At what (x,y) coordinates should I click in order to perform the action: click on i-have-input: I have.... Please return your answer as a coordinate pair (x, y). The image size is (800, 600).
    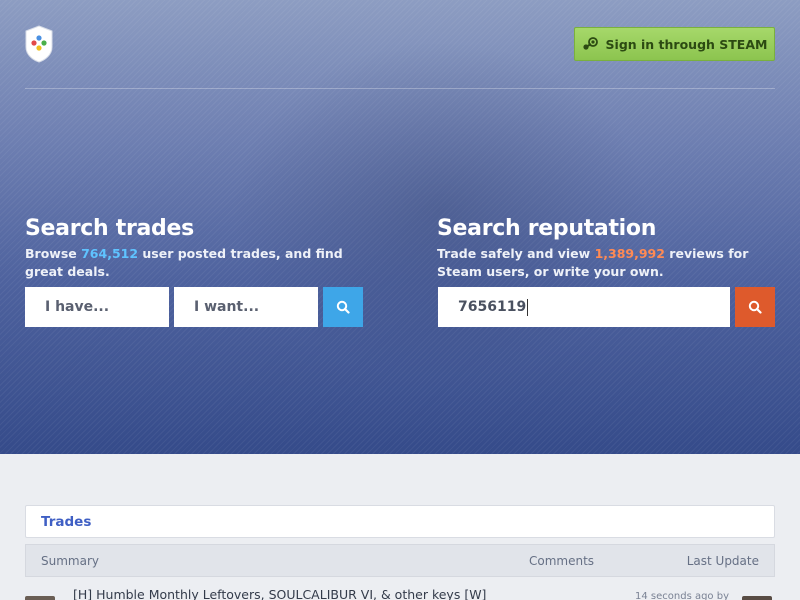
    Looking at the image, I should click on (97, 307).